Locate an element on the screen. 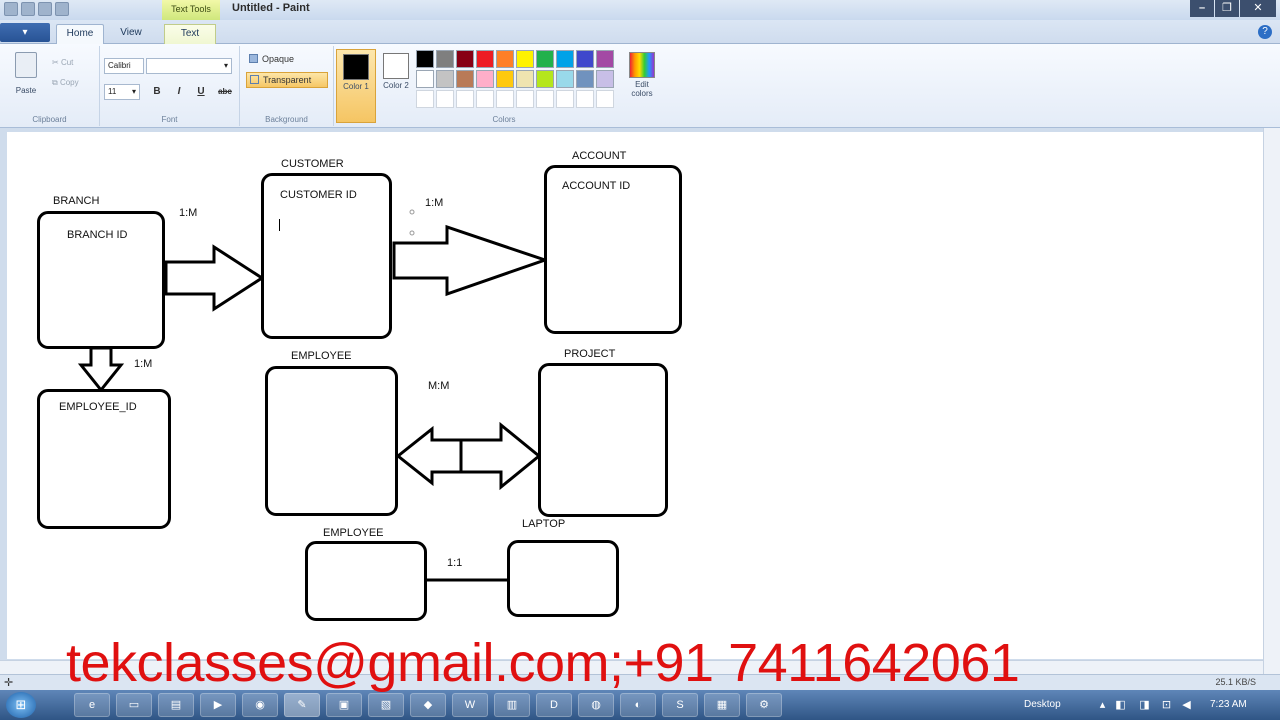 Image resolution: width=1280 pixels, height=720 pixels. colors-group-label: Colors is located at coordinates (504, 119).